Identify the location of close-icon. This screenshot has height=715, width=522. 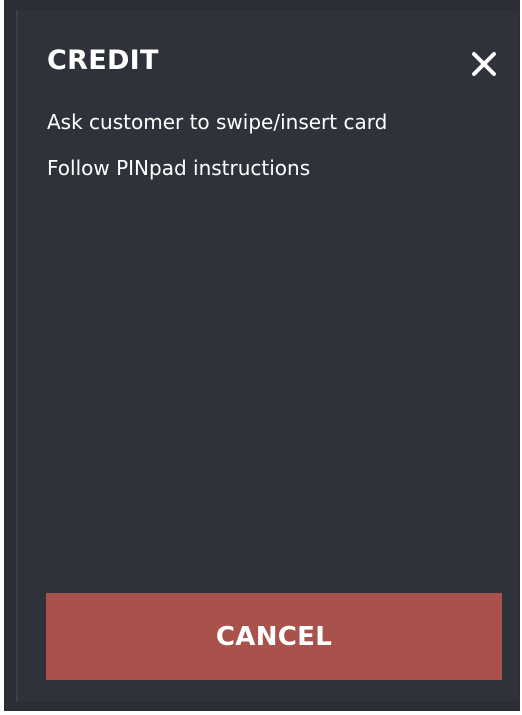
(484, 64).